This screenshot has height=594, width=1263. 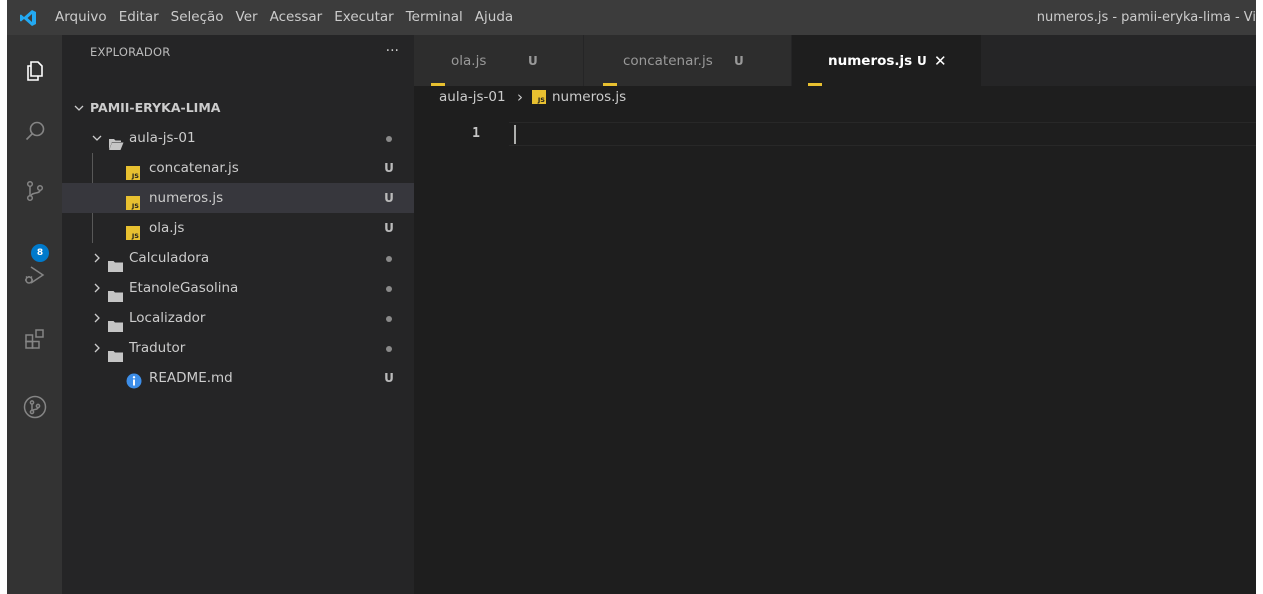 I want to click on git-graph-icon, so click(x=34, y=407).